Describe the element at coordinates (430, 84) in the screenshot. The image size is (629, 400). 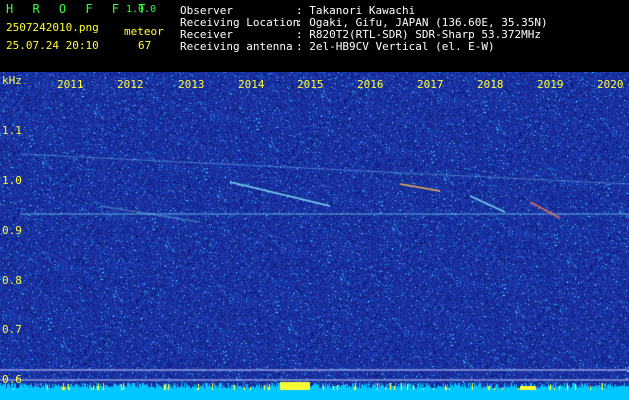
I see `x-tick-2017: 2017` at that location.